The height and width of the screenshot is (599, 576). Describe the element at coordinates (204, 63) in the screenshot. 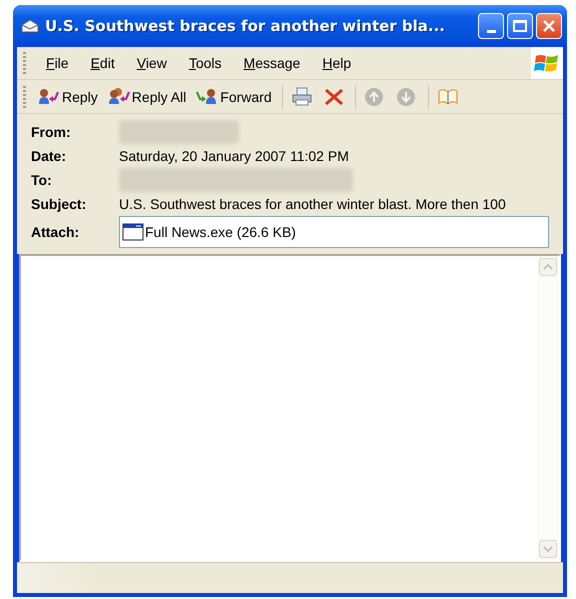

I see `menu-item: Tools` at that location.